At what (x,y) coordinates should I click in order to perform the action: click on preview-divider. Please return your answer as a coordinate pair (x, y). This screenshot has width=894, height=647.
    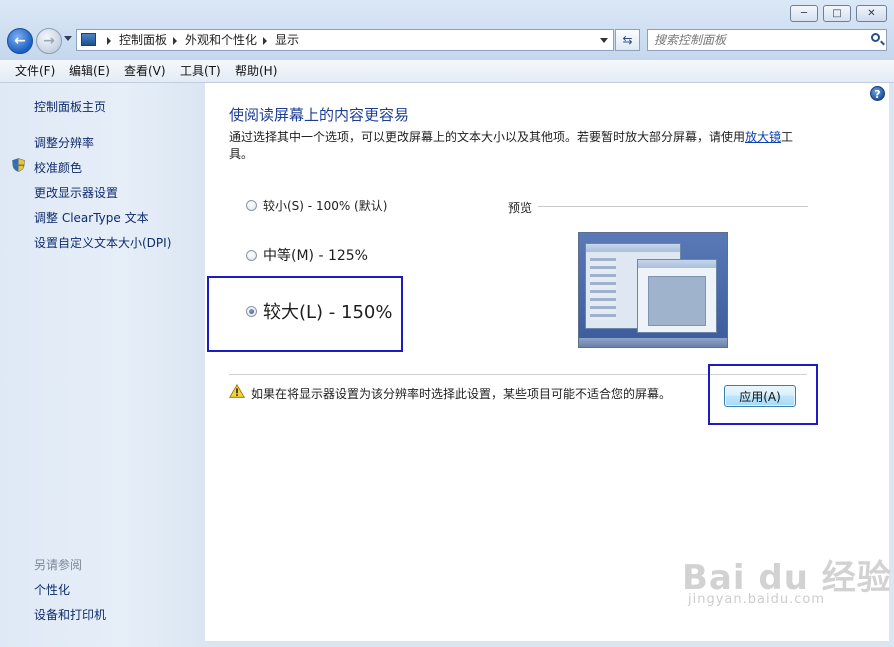
    Looking at the image, I should click on (673, 206).